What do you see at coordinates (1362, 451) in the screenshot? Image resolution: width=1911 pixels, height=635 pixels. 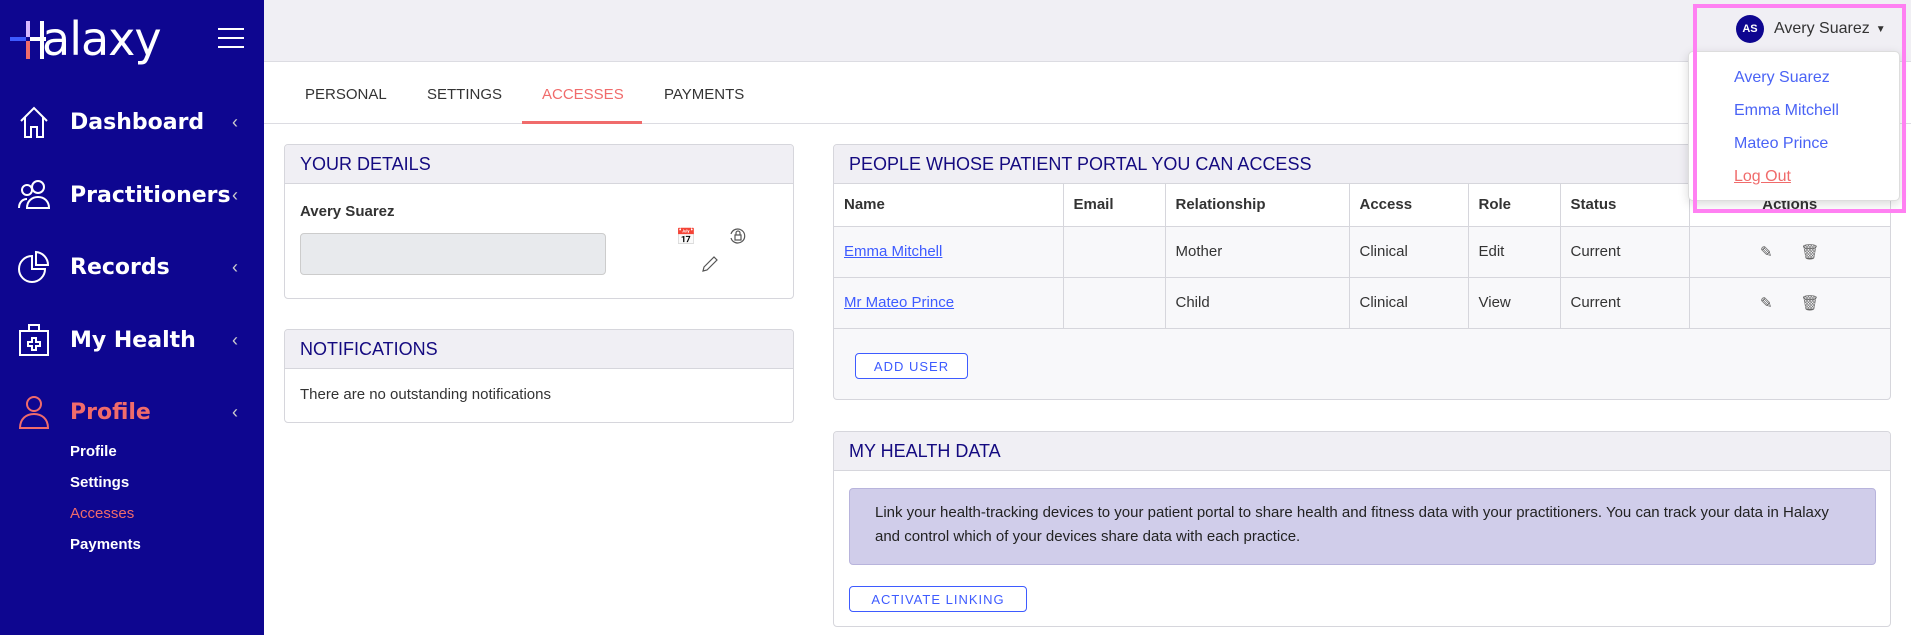 I see `card-title: MY HEALTH DATA` at bounding box center [1362, 451].